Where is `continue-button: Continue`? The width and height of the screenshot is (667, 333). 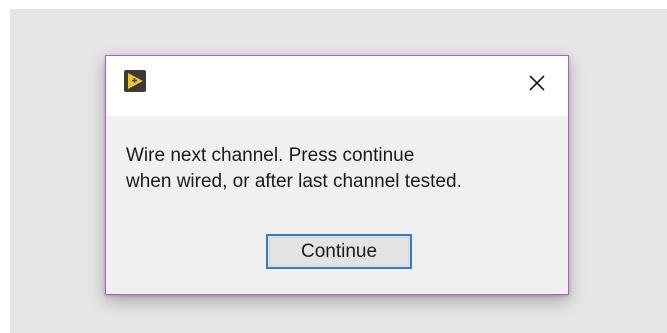 continue-button: Continue is located at coordinates (339, 251).